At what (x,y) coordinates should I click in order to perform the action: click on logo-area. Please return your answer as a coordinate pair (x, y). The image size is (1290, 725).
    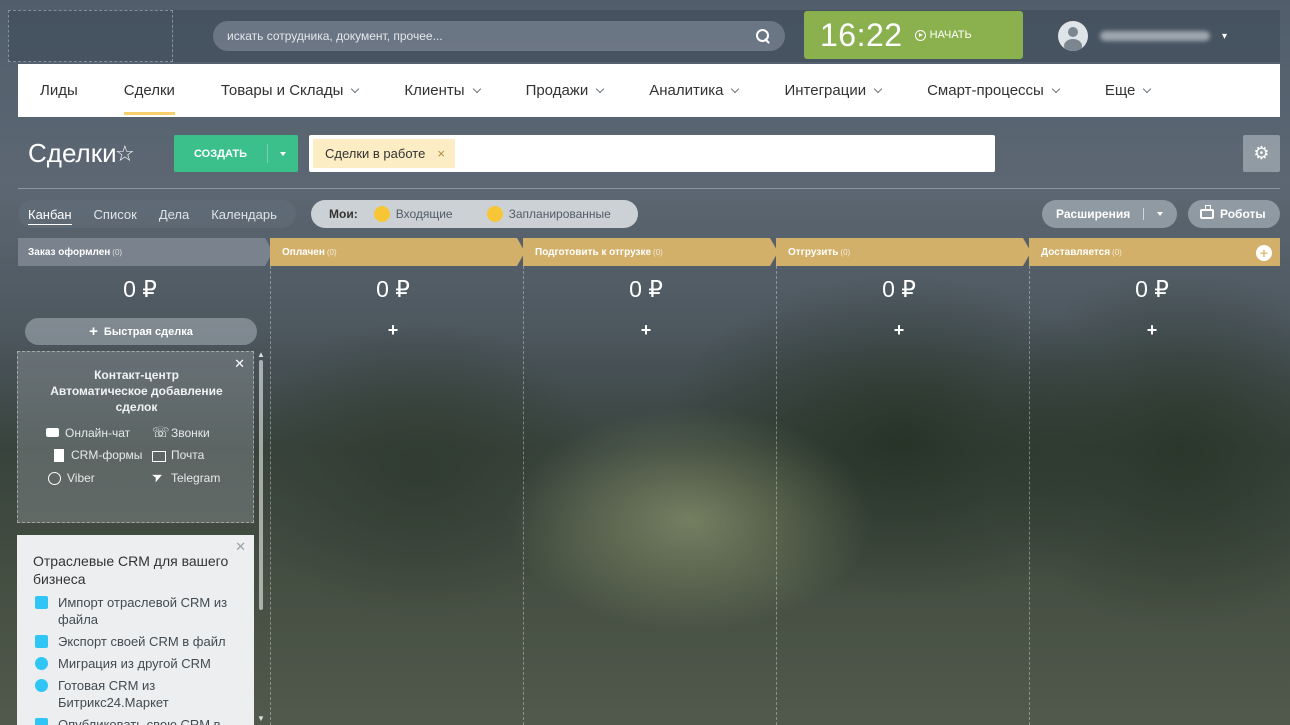
    Looking at the image, I should click on (90, 36).